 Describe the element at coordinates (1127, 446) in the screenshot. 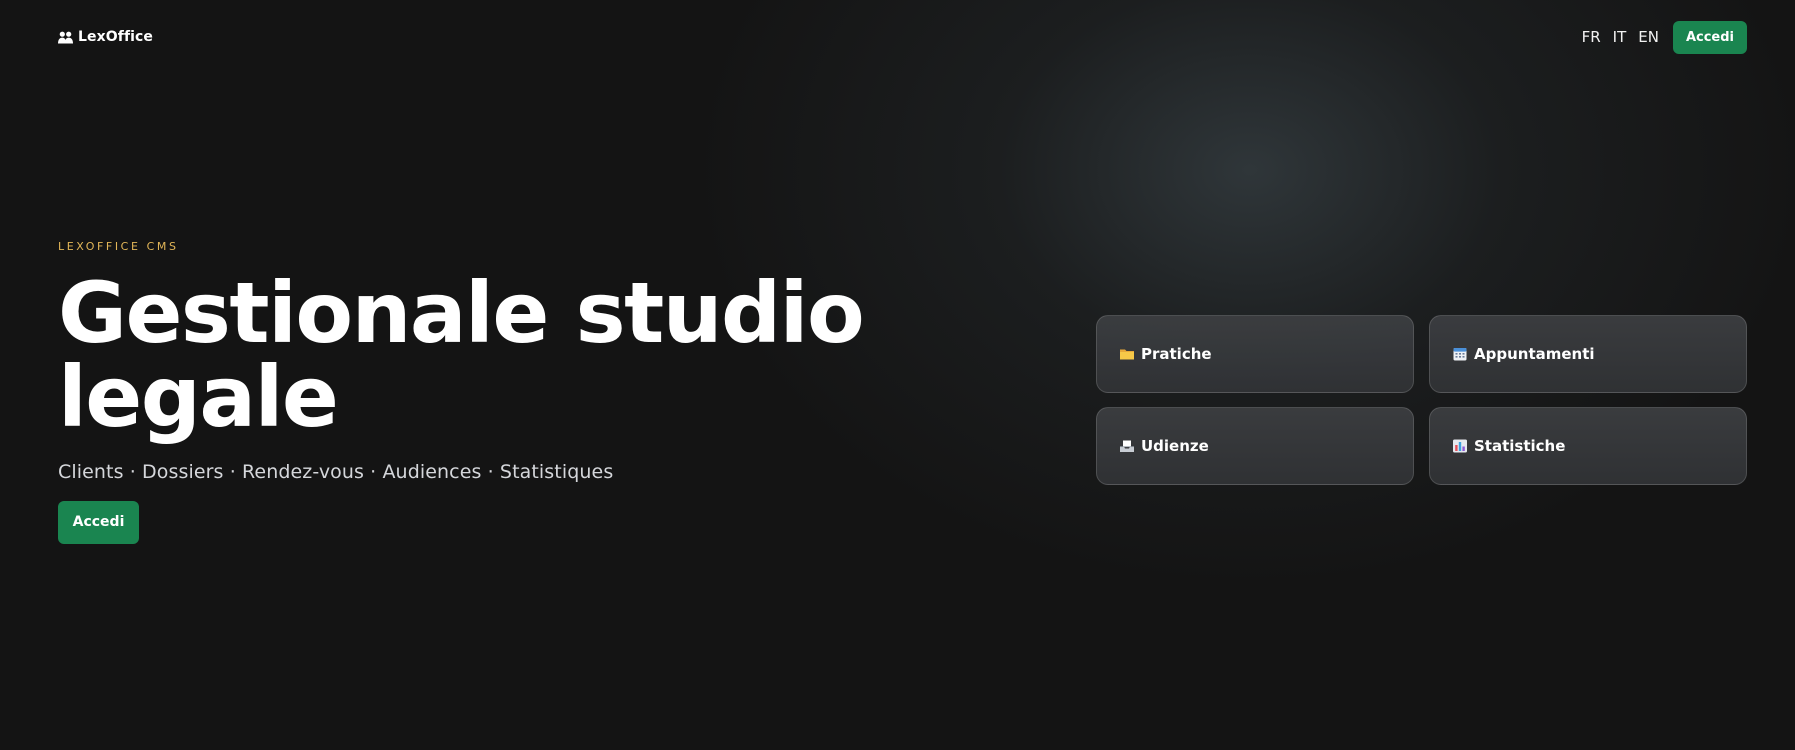

I see `inbox-tray-icon` at that location.